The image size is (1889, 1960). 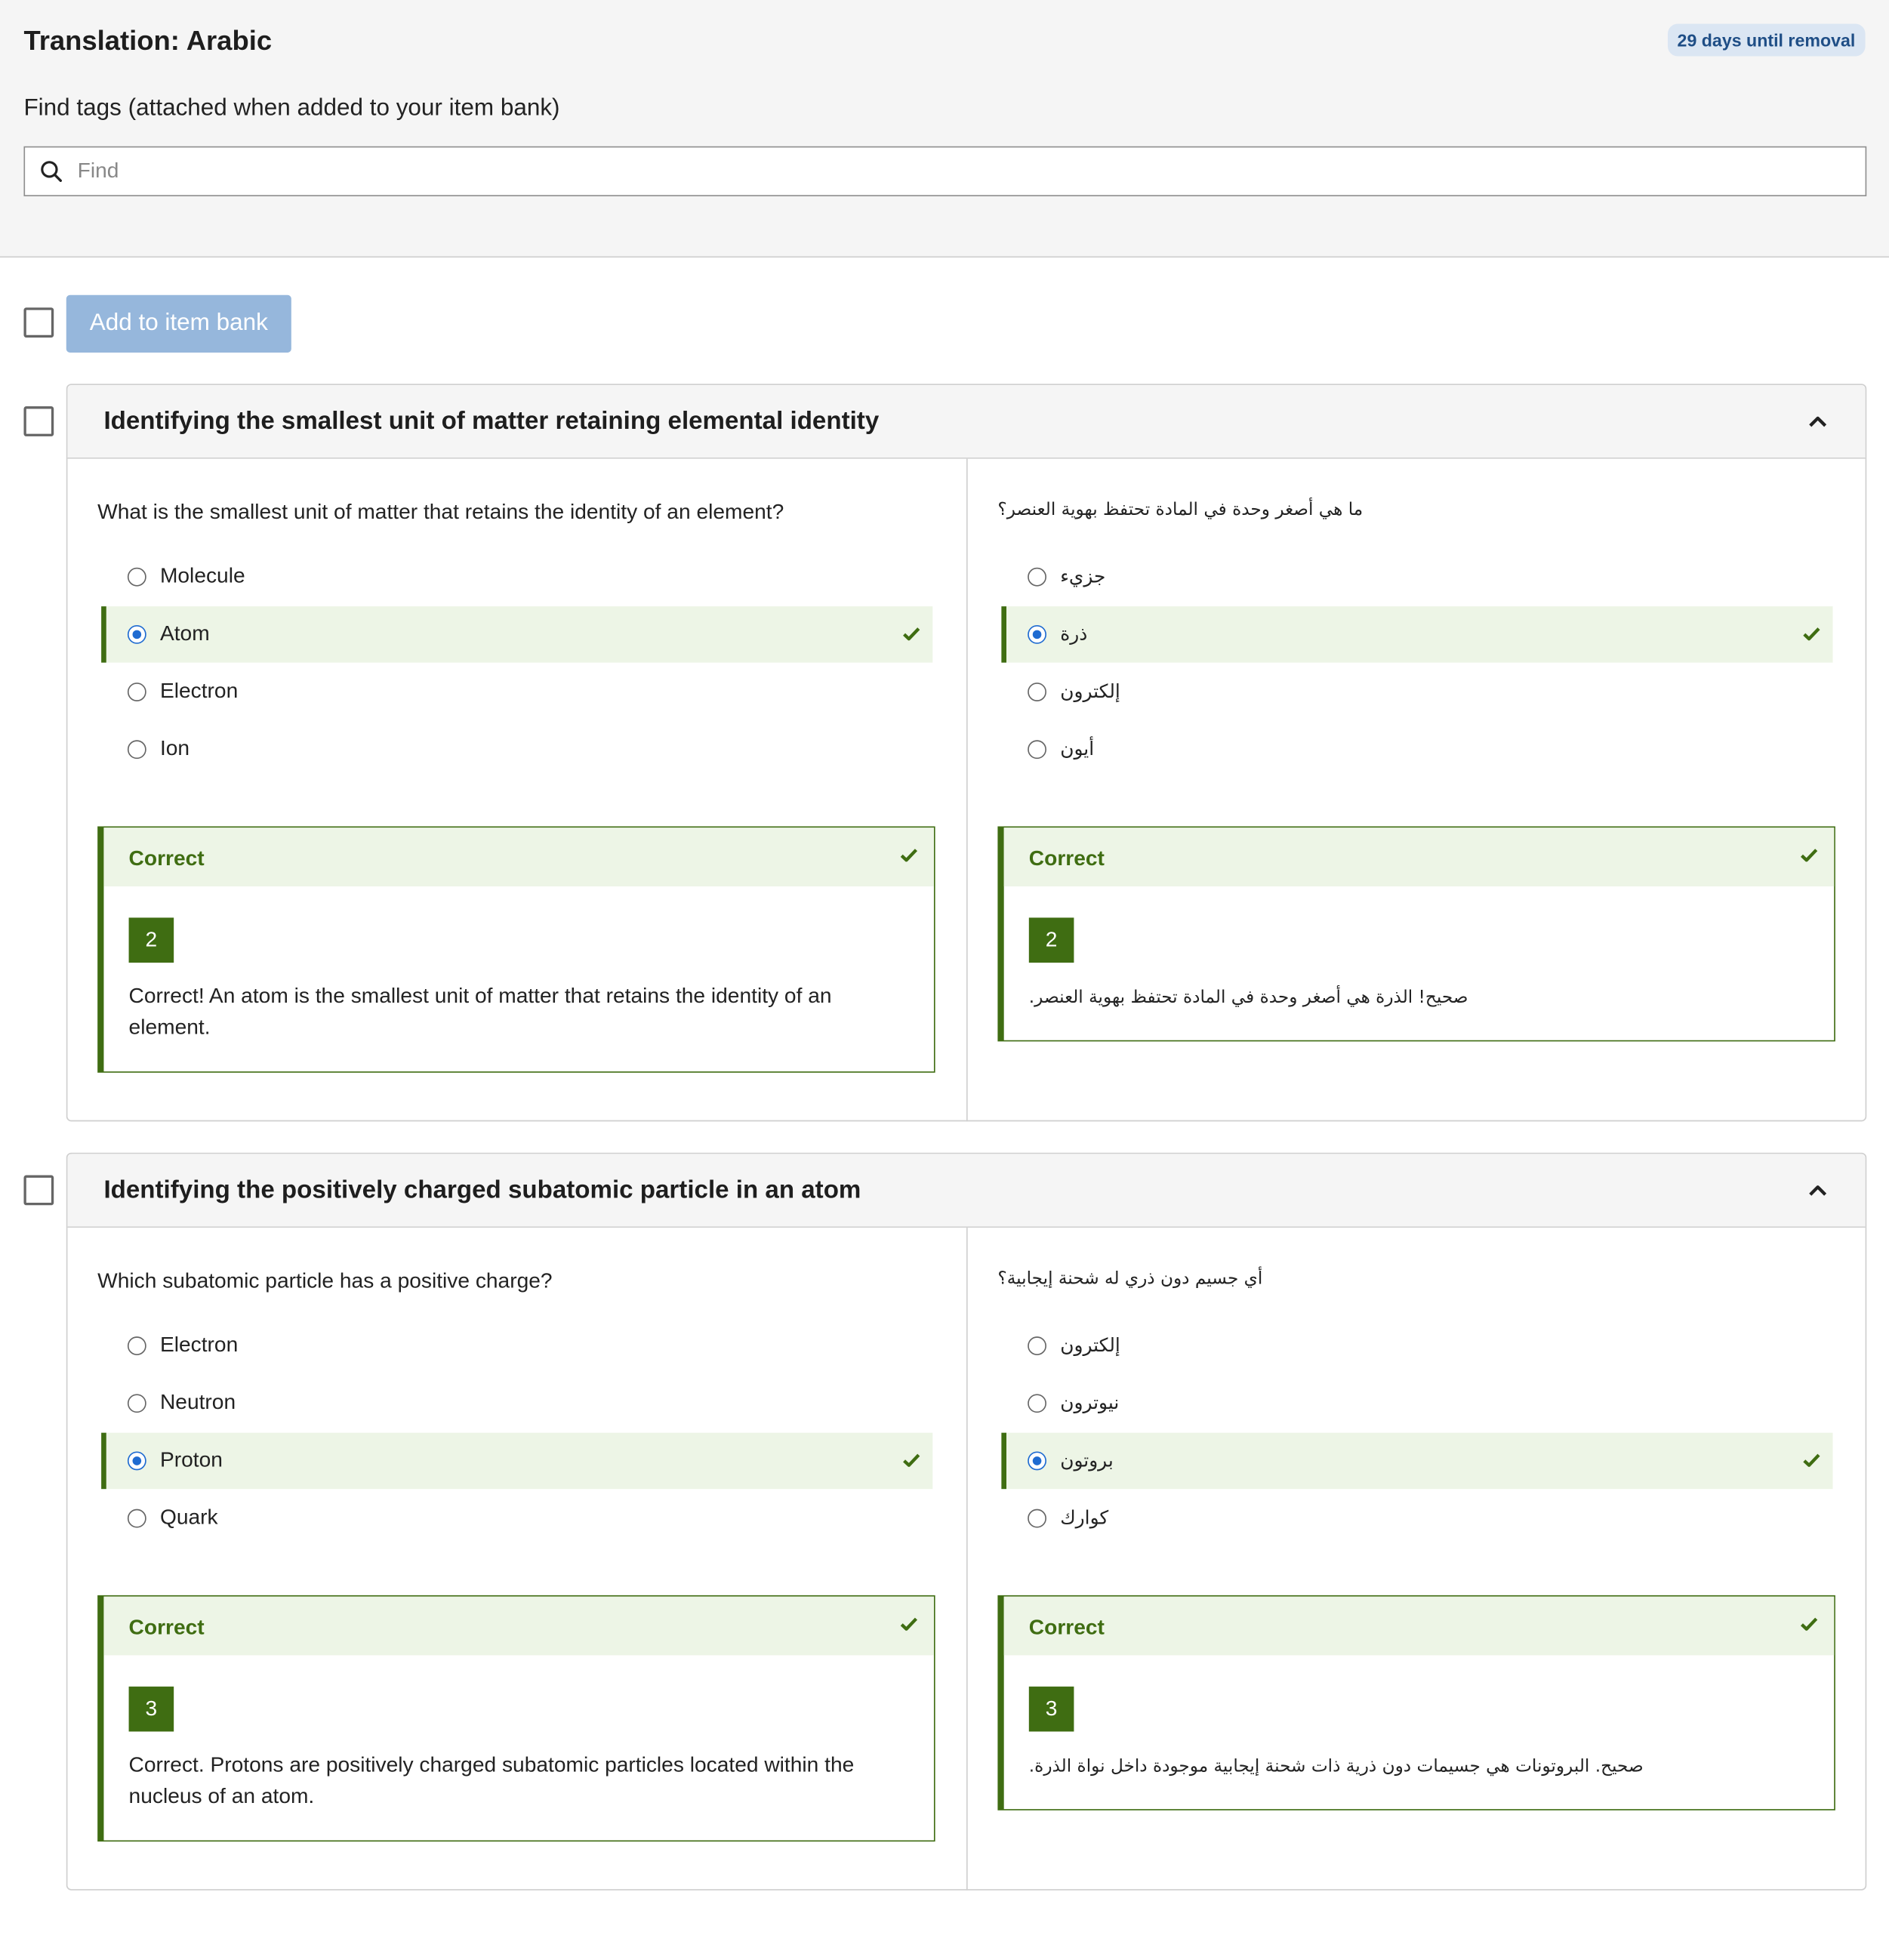 I want to click on search-input, so click(x=972, y=171).